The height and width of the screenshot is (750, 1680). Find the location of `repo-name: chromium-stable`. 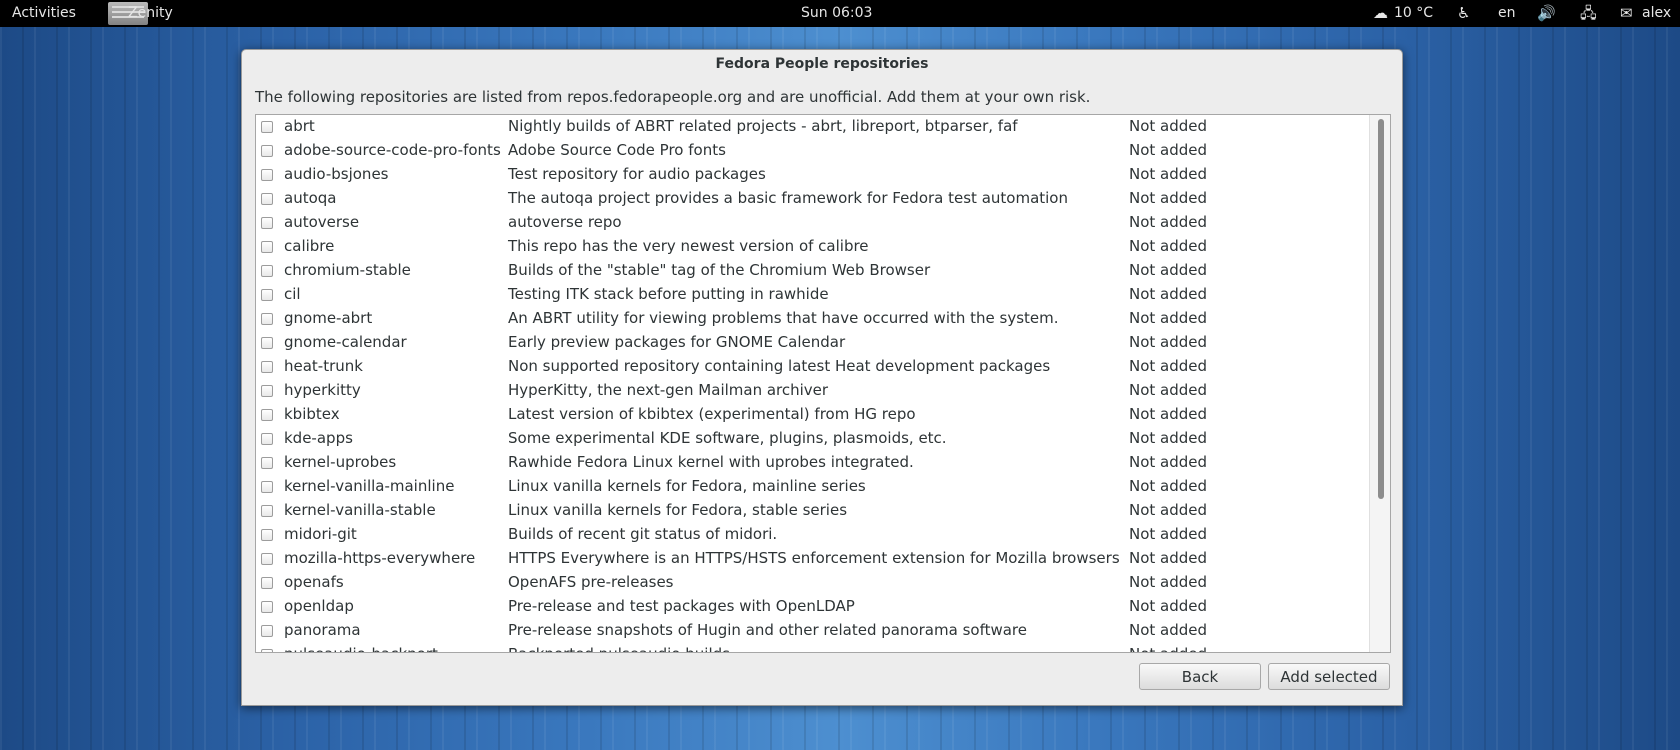

repo-name: chromium-stable is located at coordinates (347, 270).